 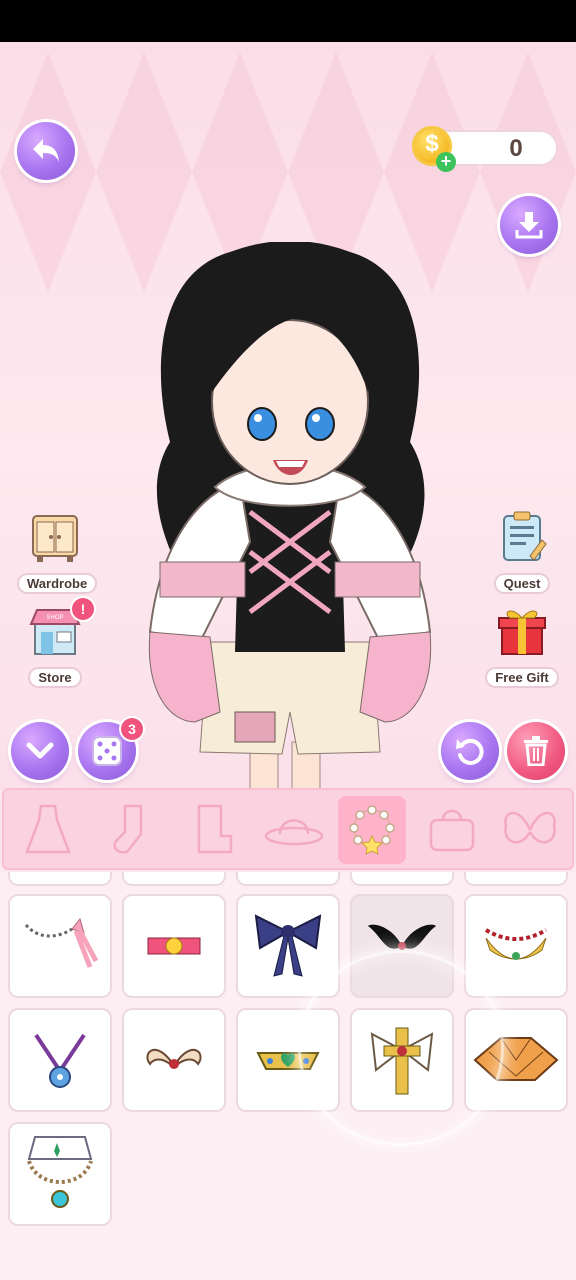 I want to click on undo-icon, so click(x=470, y=751).